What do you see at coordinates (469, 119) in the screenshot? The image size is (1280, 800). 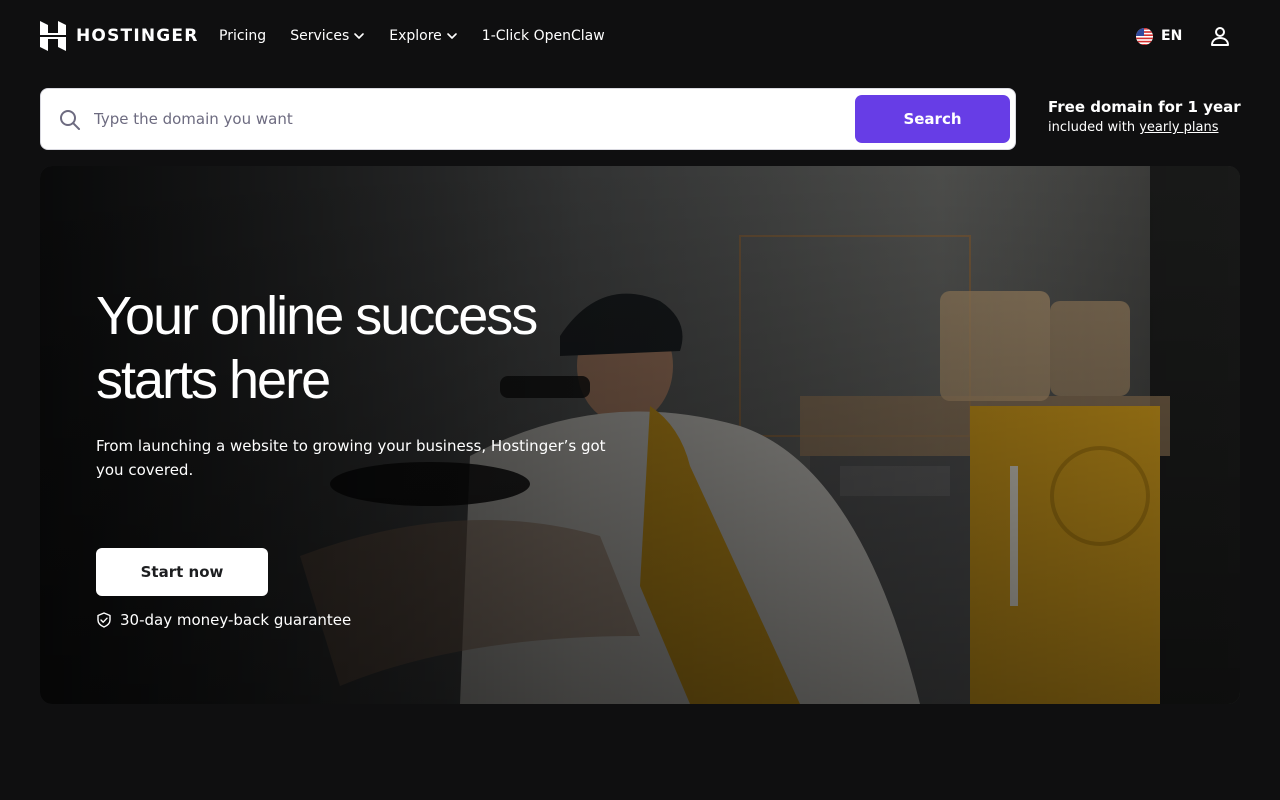 I see `domain-search-input` at bounding box center [469, 119].